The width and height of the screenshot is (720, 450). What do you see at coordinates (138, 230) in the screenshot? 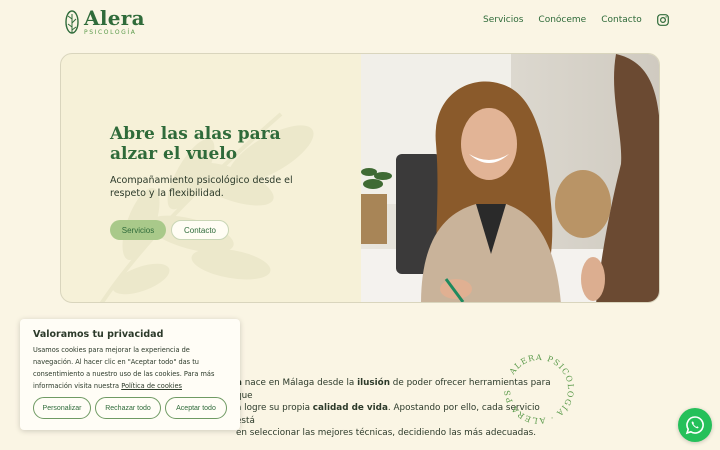
I see `servicios-button: Servicios` at bounding box center [138, 230].